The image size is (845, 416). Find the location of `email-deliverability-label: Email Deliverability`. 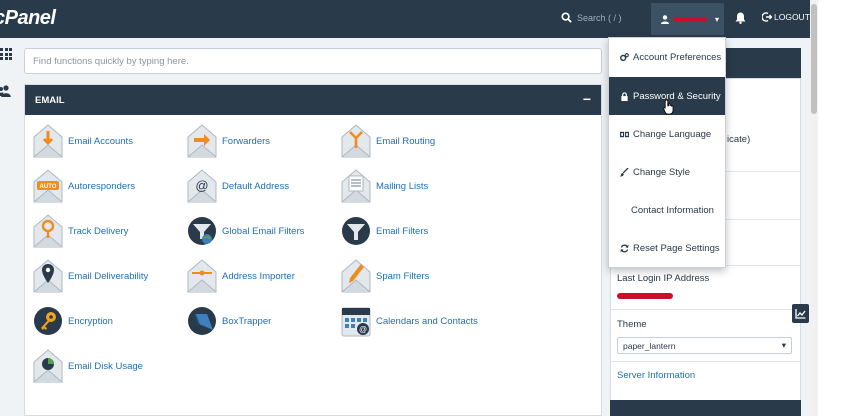

email-deliverability-label: Email Deliverability is located at coordinates (108, 276).